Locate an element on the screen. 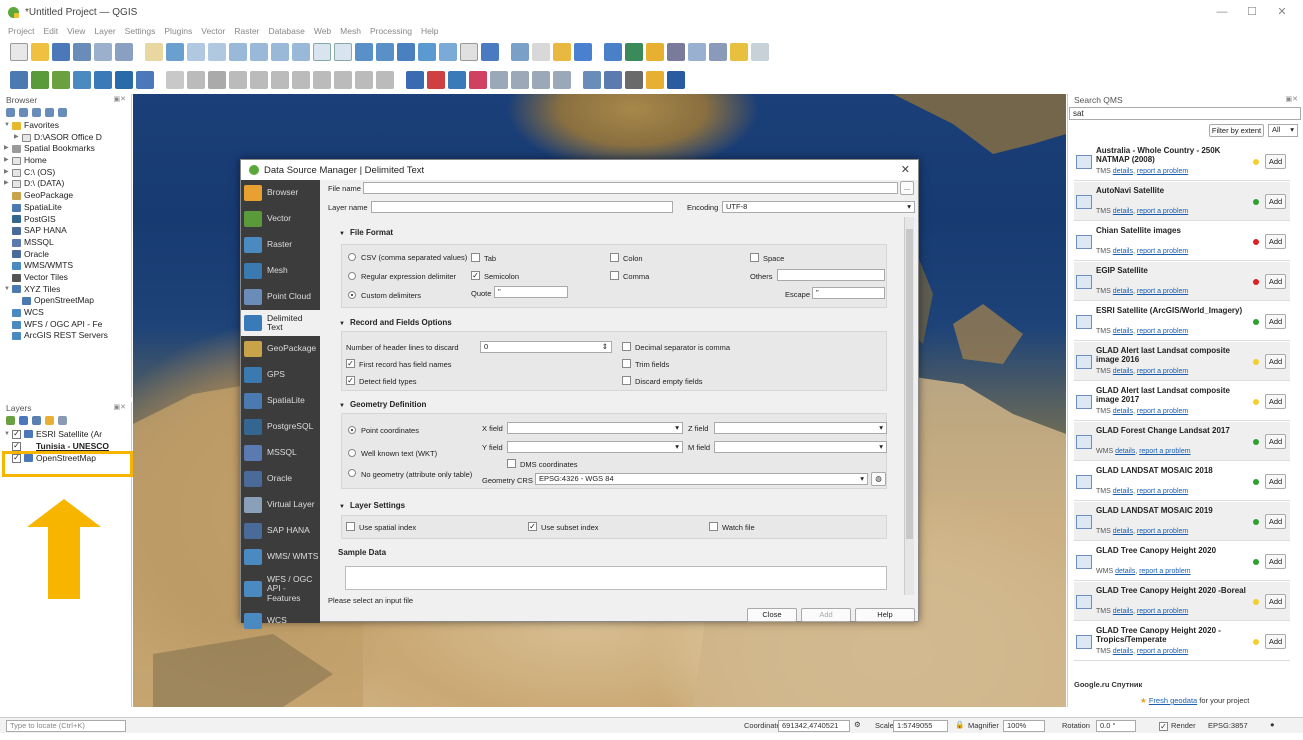  rotation-field: 0.0 ° is located at coordinates (1116, 726).